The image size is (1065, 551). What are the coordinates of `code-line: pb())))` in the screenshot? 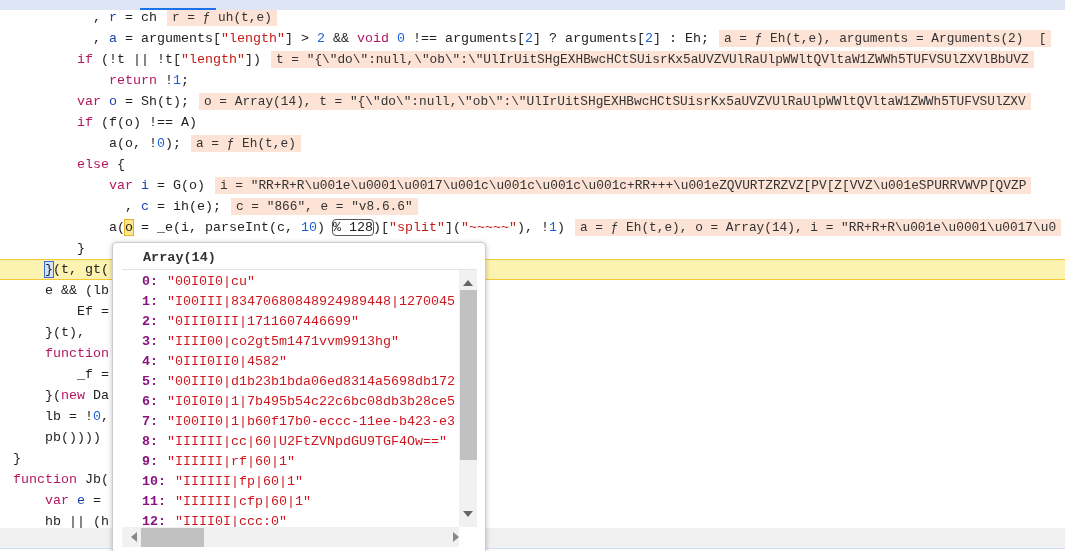 It's located at (72, 438).